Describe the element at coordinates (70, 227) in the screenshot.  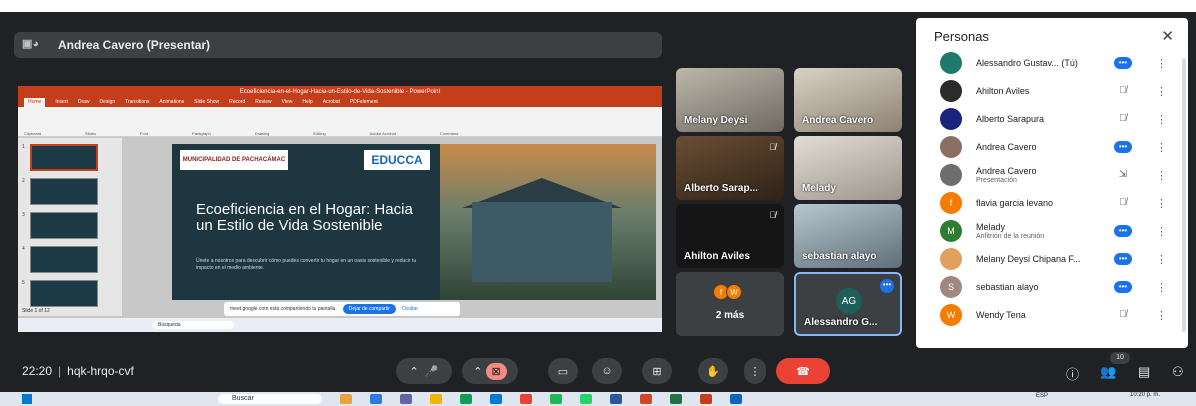
I see `slide-thumbnails: 1 2 3 4 5` at that location.